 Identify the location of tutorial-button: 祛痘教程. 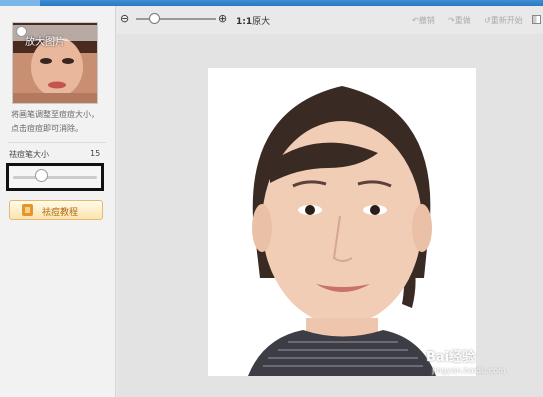
(56, 210).